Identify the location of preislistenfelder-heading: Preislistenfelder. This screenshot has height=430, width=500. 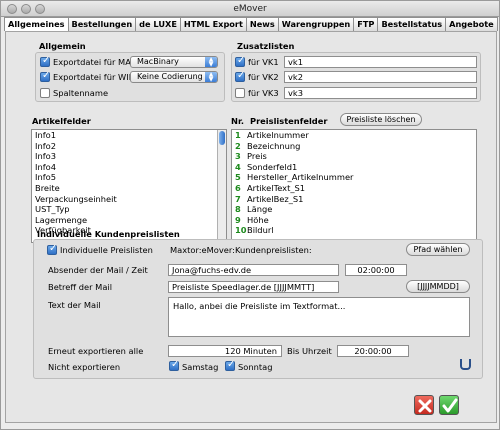
(289, 121).